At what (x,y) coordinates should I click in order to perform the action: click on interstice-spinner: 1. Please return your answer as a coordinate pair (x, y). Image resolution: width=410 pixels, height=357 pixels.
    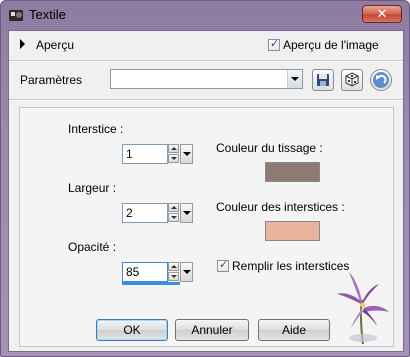
    Looking at the image, I should click on (158, 154).